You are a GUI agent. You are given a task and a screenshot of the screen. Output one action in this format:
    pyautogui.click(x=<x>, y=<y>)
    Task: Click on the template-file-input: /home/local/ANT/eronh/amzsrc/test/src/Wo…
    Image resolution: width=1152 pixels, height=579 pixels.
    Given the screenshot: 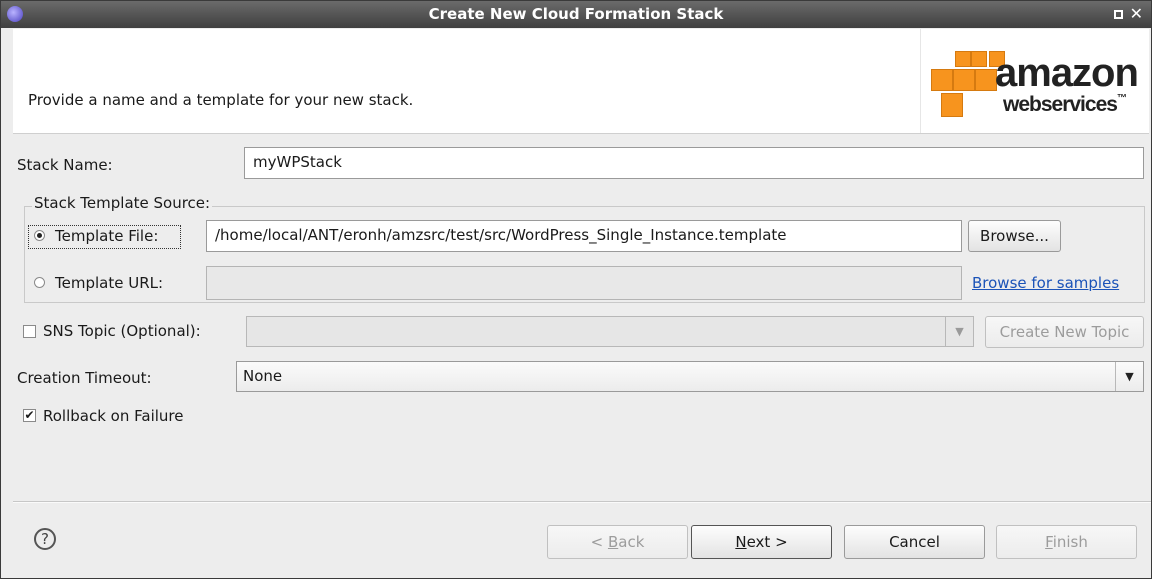 What is the action you would take?
    pyautogui.click(x=584, y=236)
    